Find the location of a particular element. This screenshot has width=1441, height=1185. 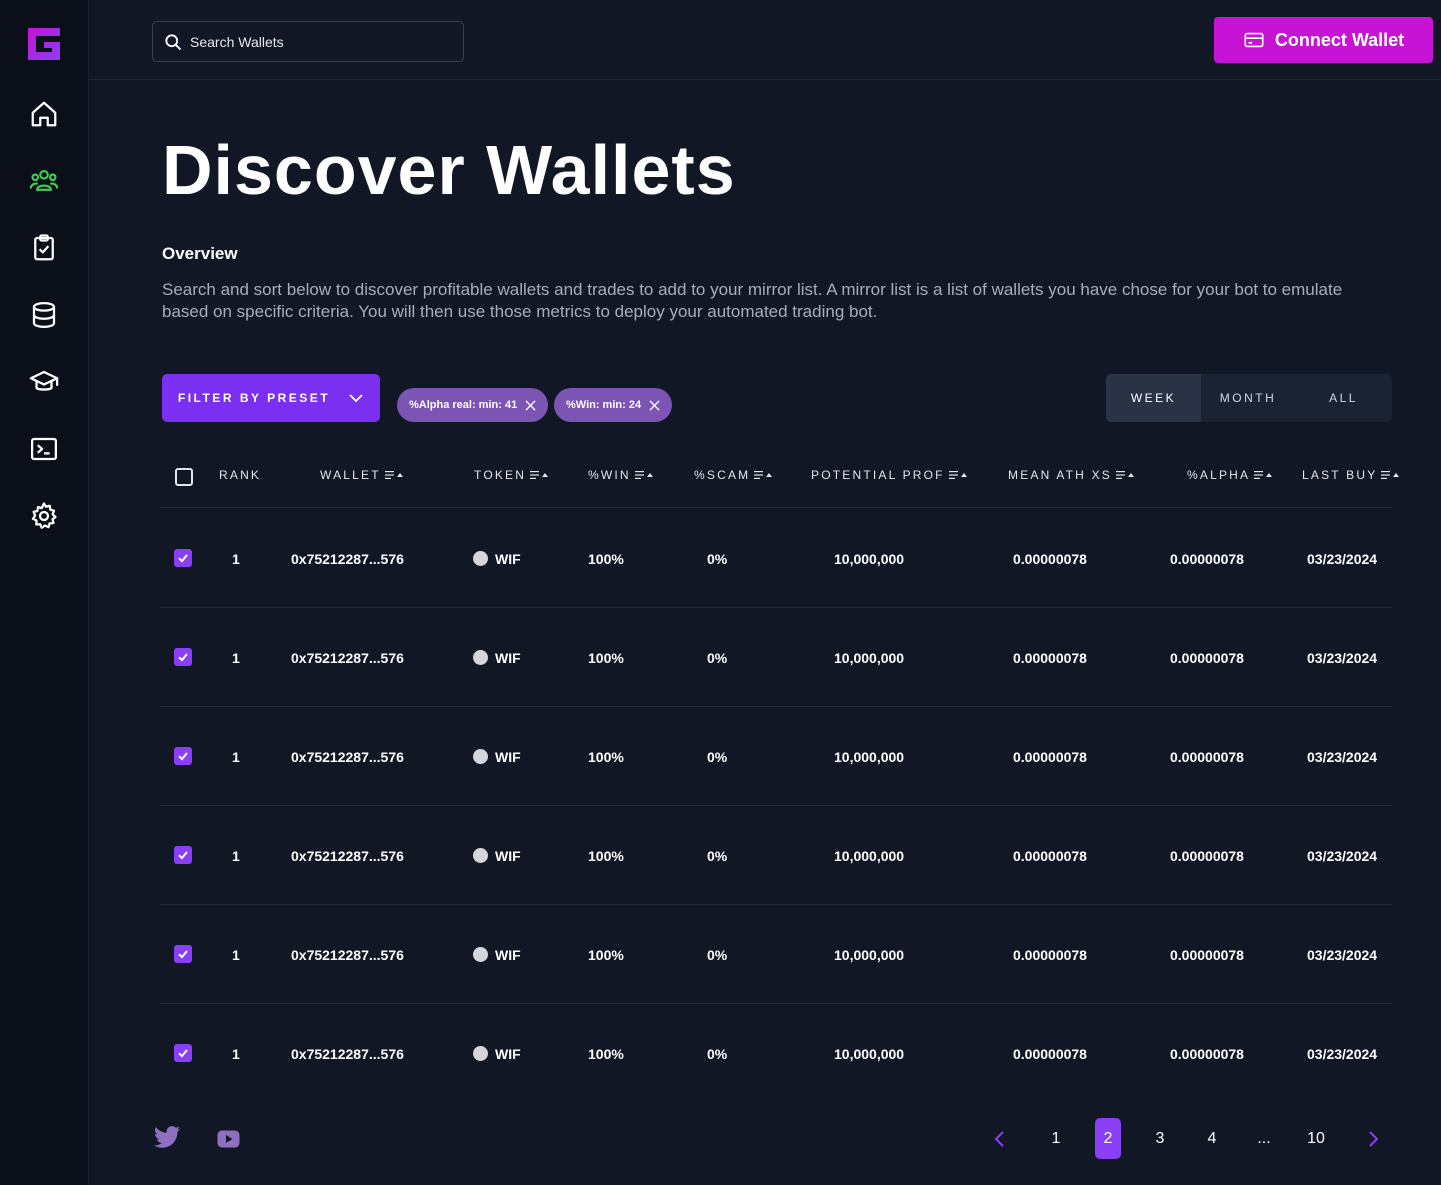

pagination-prev is located at coordinates (1000, 1138).